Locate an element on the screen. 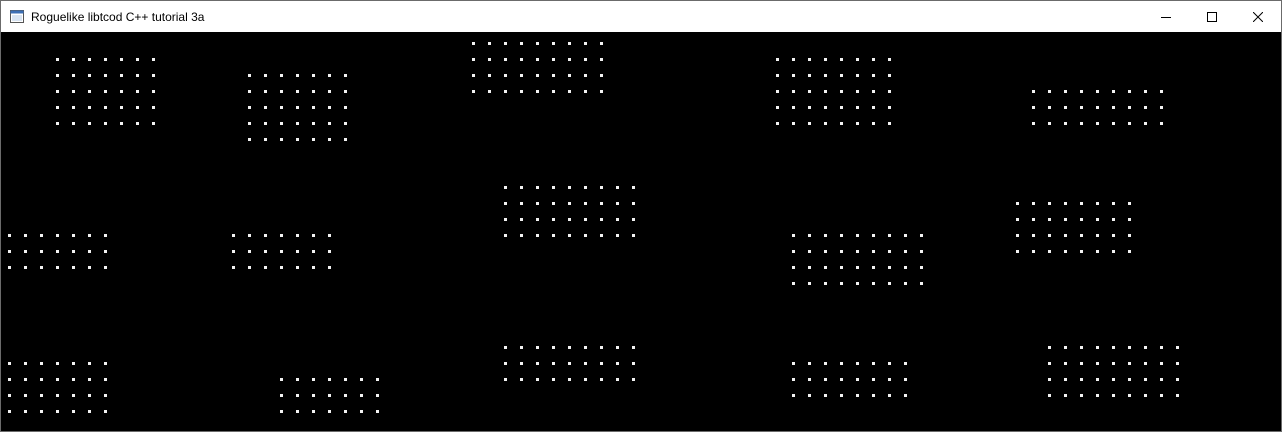 This screenshot has width=1282, height=432. maximize-button is located at coordinates (1212, 16).